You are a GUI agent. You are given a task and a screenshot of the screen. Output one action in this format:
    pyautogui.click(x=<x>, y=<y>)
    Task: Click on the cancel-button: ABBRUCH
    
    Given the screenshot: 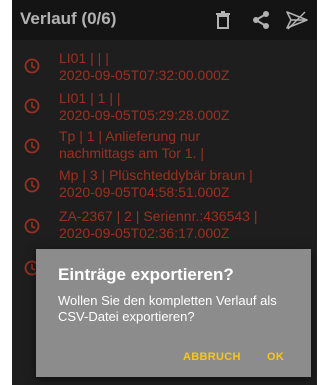 What is the action you would take?
    pyautogui.click(x=212, y=357)
    